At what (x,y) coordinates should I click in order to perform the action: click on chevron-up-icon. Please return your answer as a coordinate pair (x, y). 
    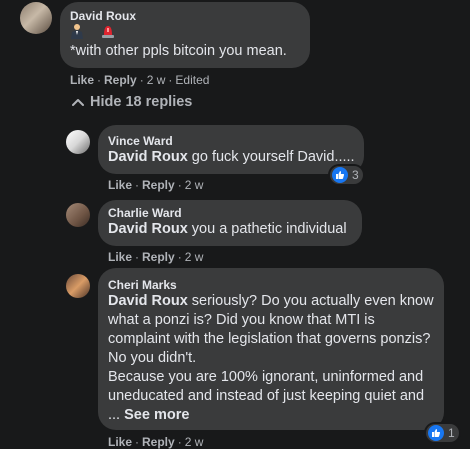
    Looking at the image, I should click on (78, 103).